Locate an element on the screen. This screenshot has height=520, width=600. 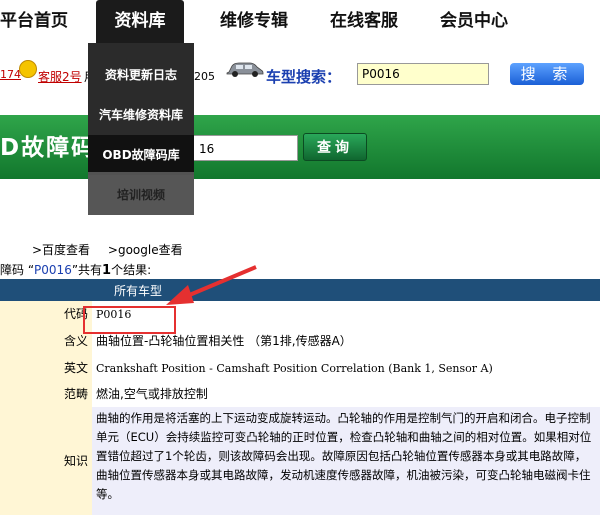
nav-member-center: 会员中心 is located at coordinates (474, 21).